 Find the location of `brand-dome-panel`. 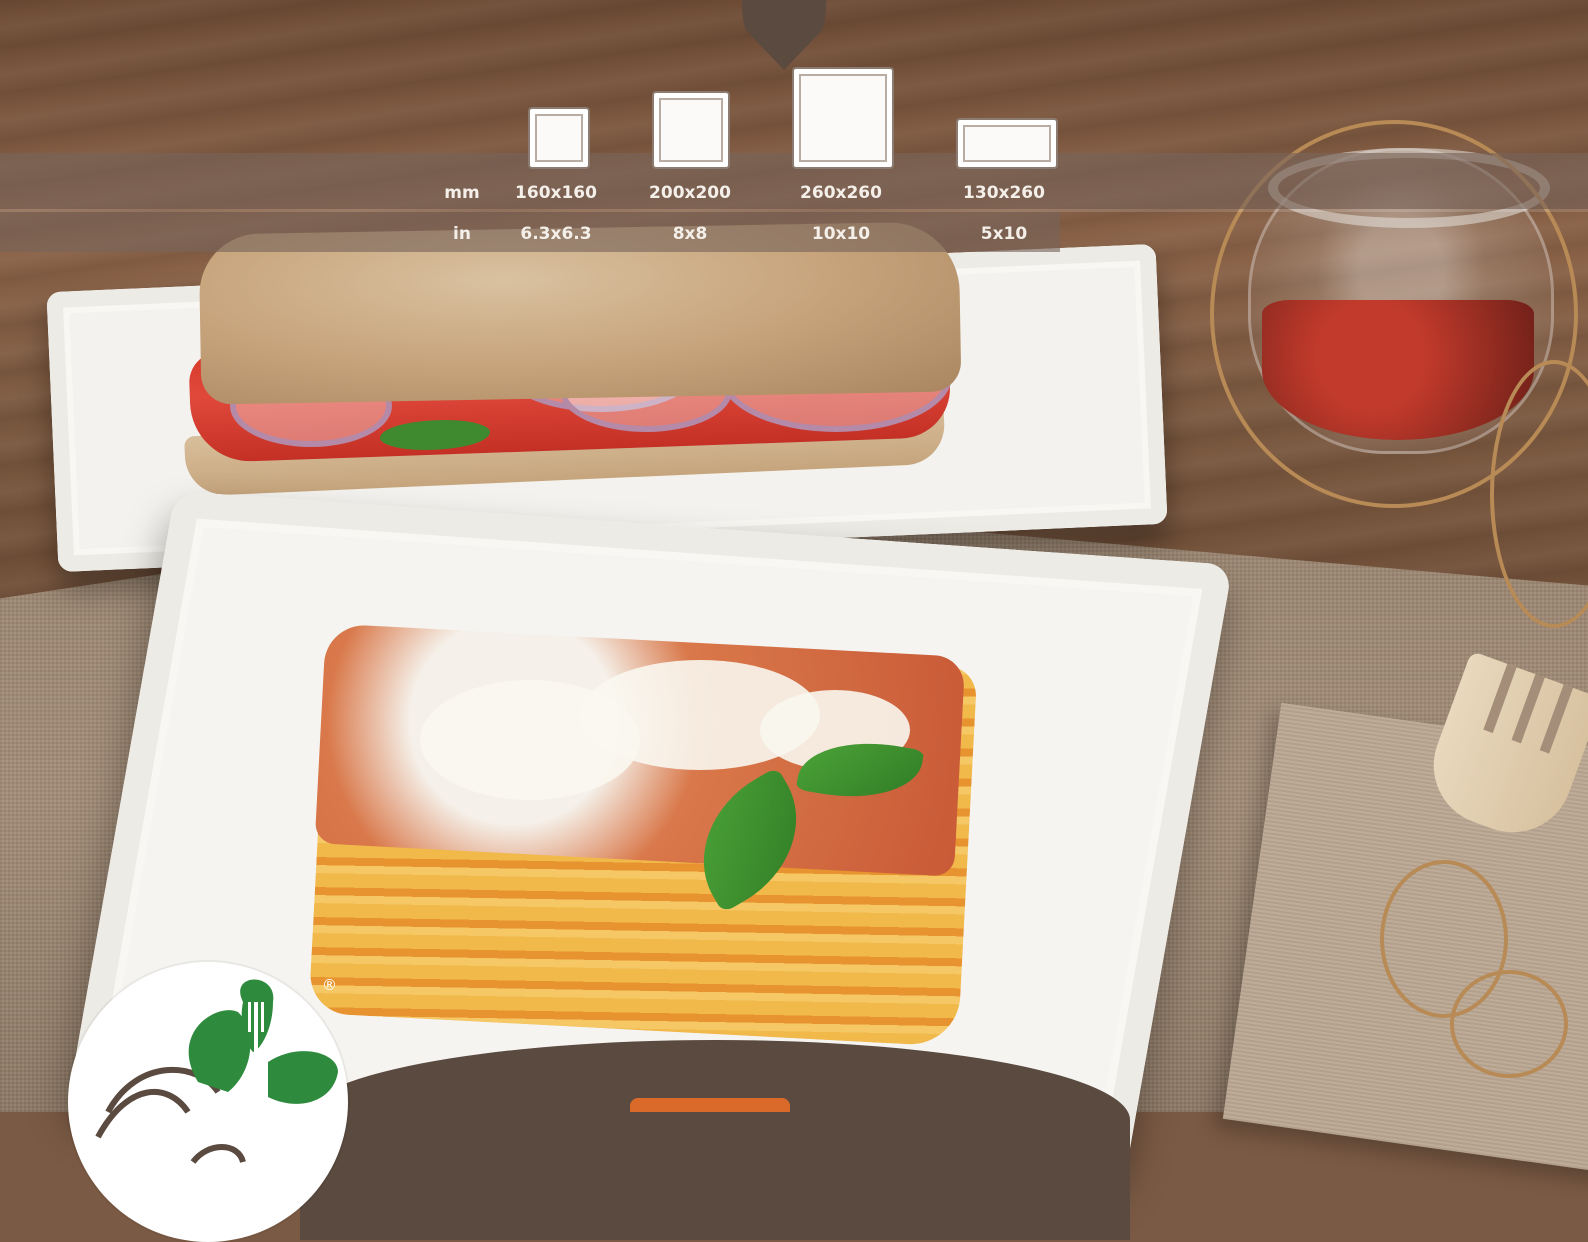

brand-dome-panel is located at coordinates (715, 1140).